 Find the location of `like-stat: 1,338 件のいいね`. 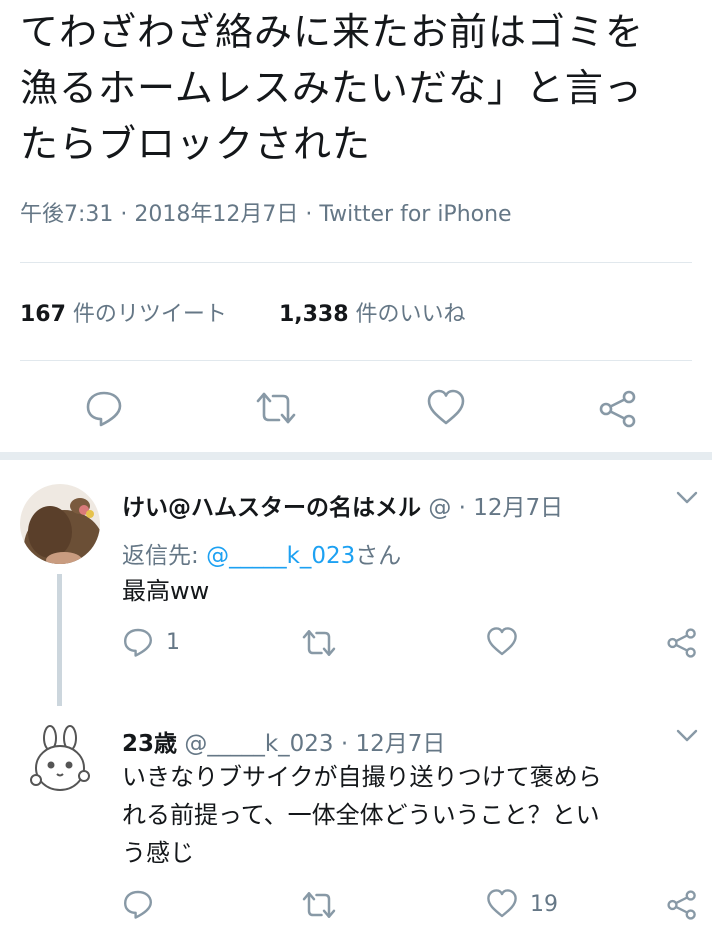

like-stat: 1,338 件のいいね is located at coordinates (372, 314).